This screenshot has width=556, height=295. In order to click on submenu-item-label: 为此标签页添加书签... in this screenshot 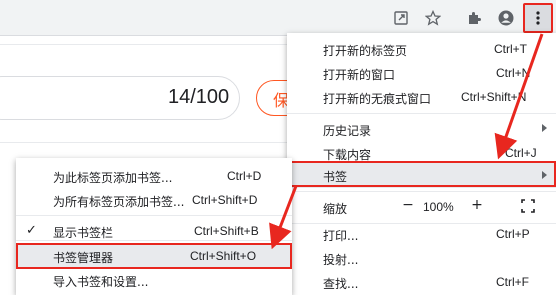, I will do `click(113, 178)`.